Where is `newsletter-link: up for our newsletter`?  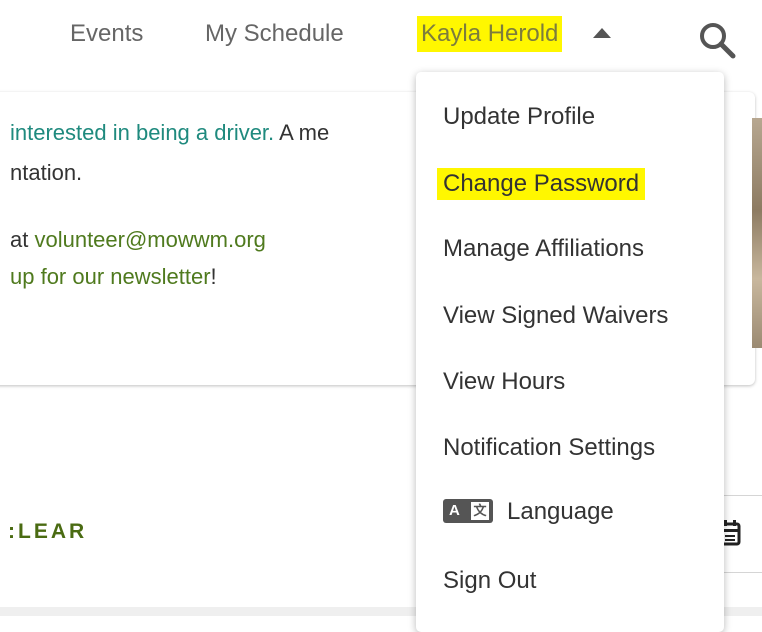 newsletter-link: up for our newsletter is located at coordinates (110, 276).